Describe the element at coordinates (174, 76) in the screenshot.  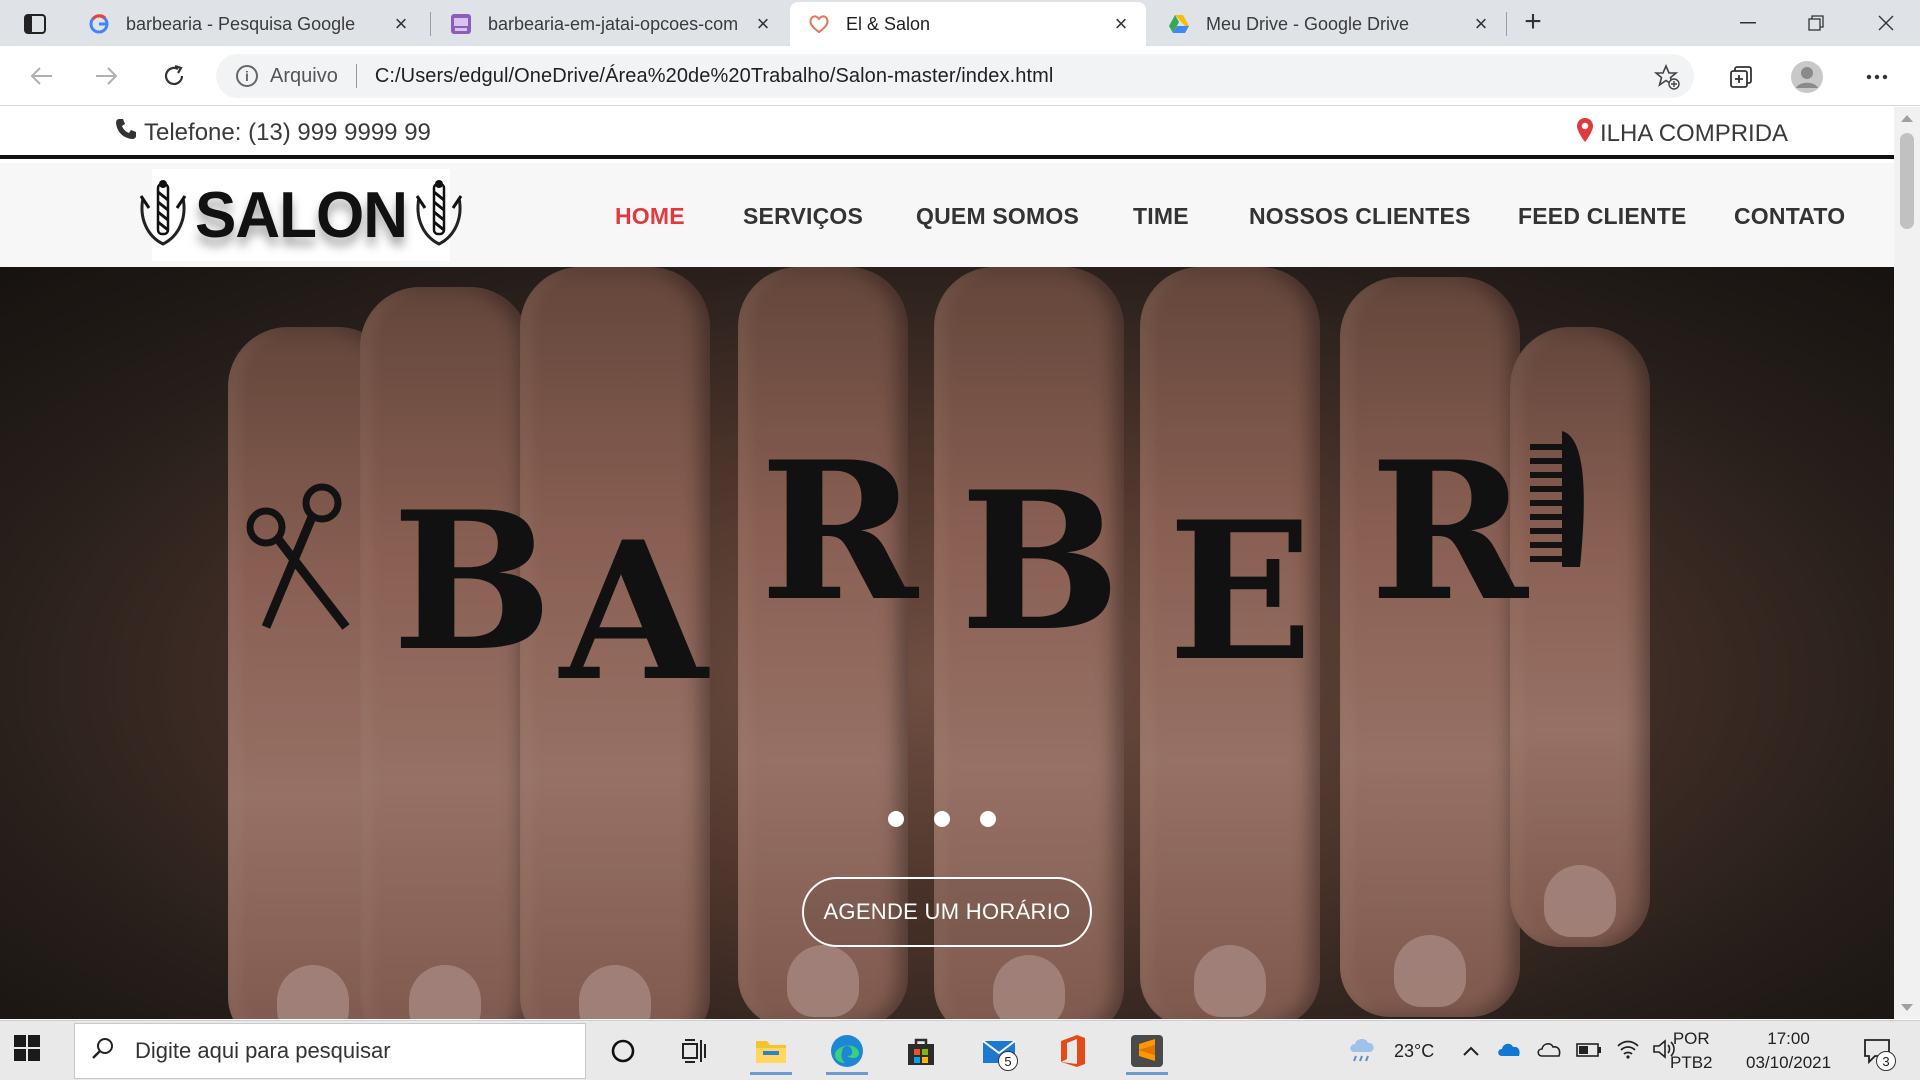
I see `refresh-button` at that location.